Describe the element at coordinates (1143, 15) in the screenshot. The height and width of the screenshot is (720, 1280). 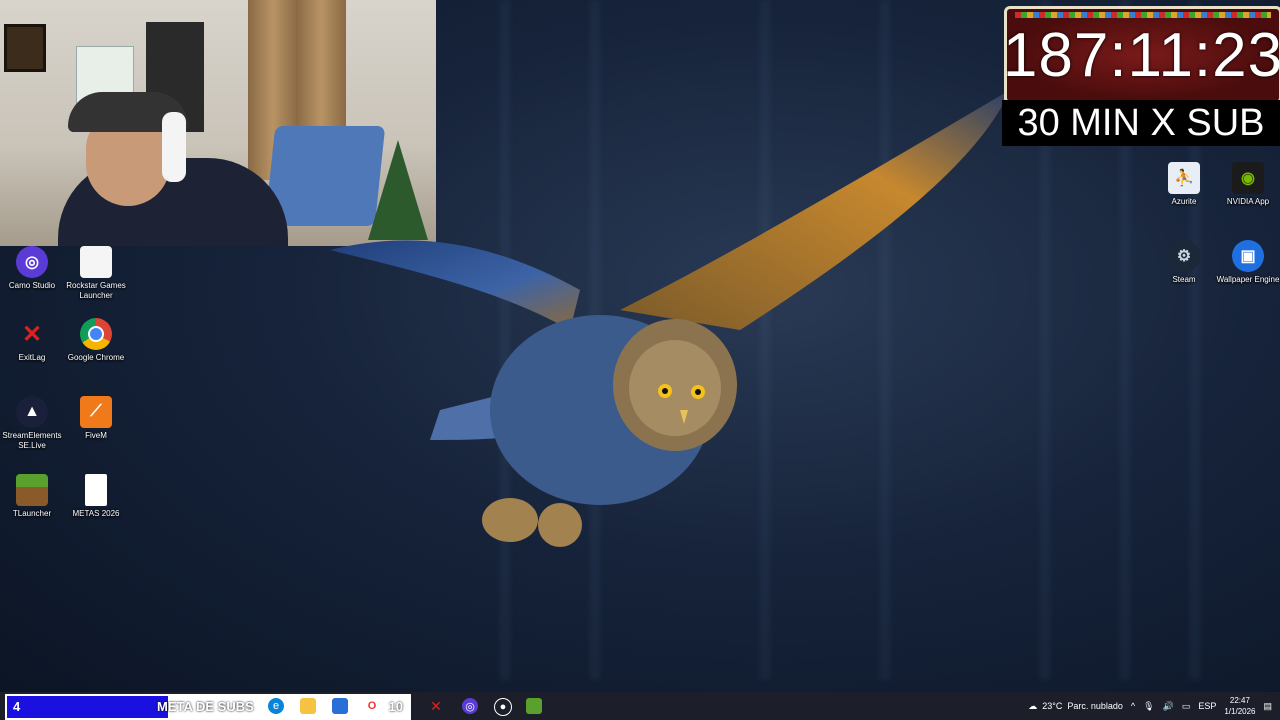
I see `christmas-lights` at that location.